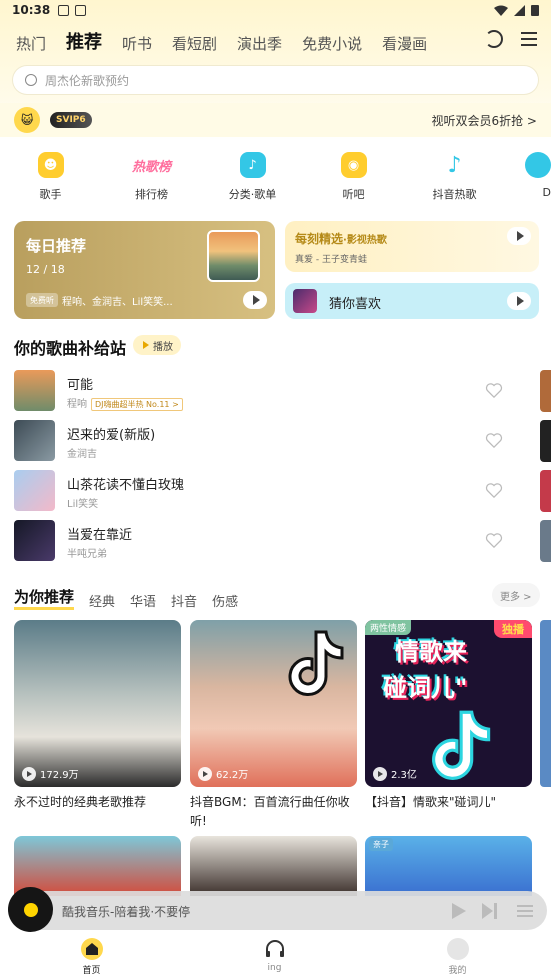 The height and width of the screenshot is (980, 551). Describe the element at coordinates (50, 165) in the screenshot. I see `singer-icon: ☻` at that location.